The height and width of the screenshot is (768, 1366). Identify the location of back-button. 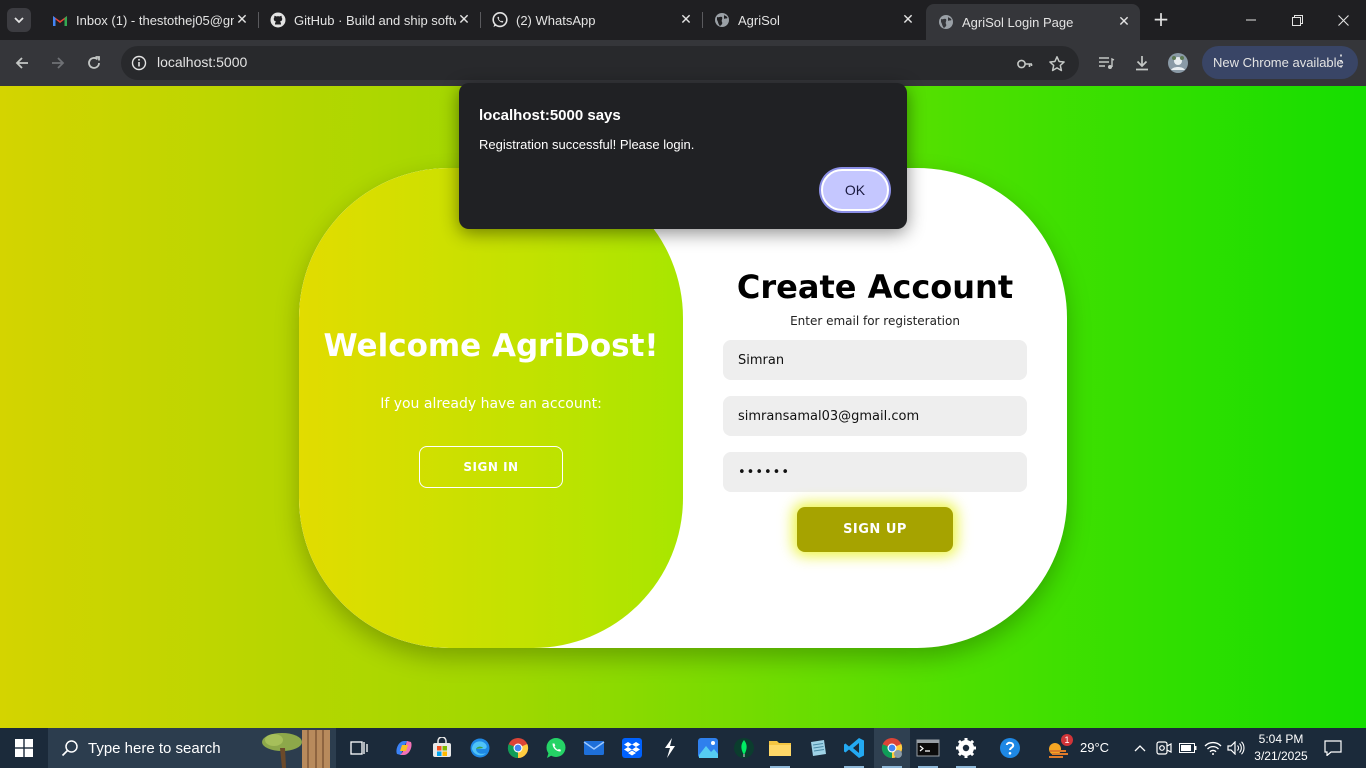
(22, 63).